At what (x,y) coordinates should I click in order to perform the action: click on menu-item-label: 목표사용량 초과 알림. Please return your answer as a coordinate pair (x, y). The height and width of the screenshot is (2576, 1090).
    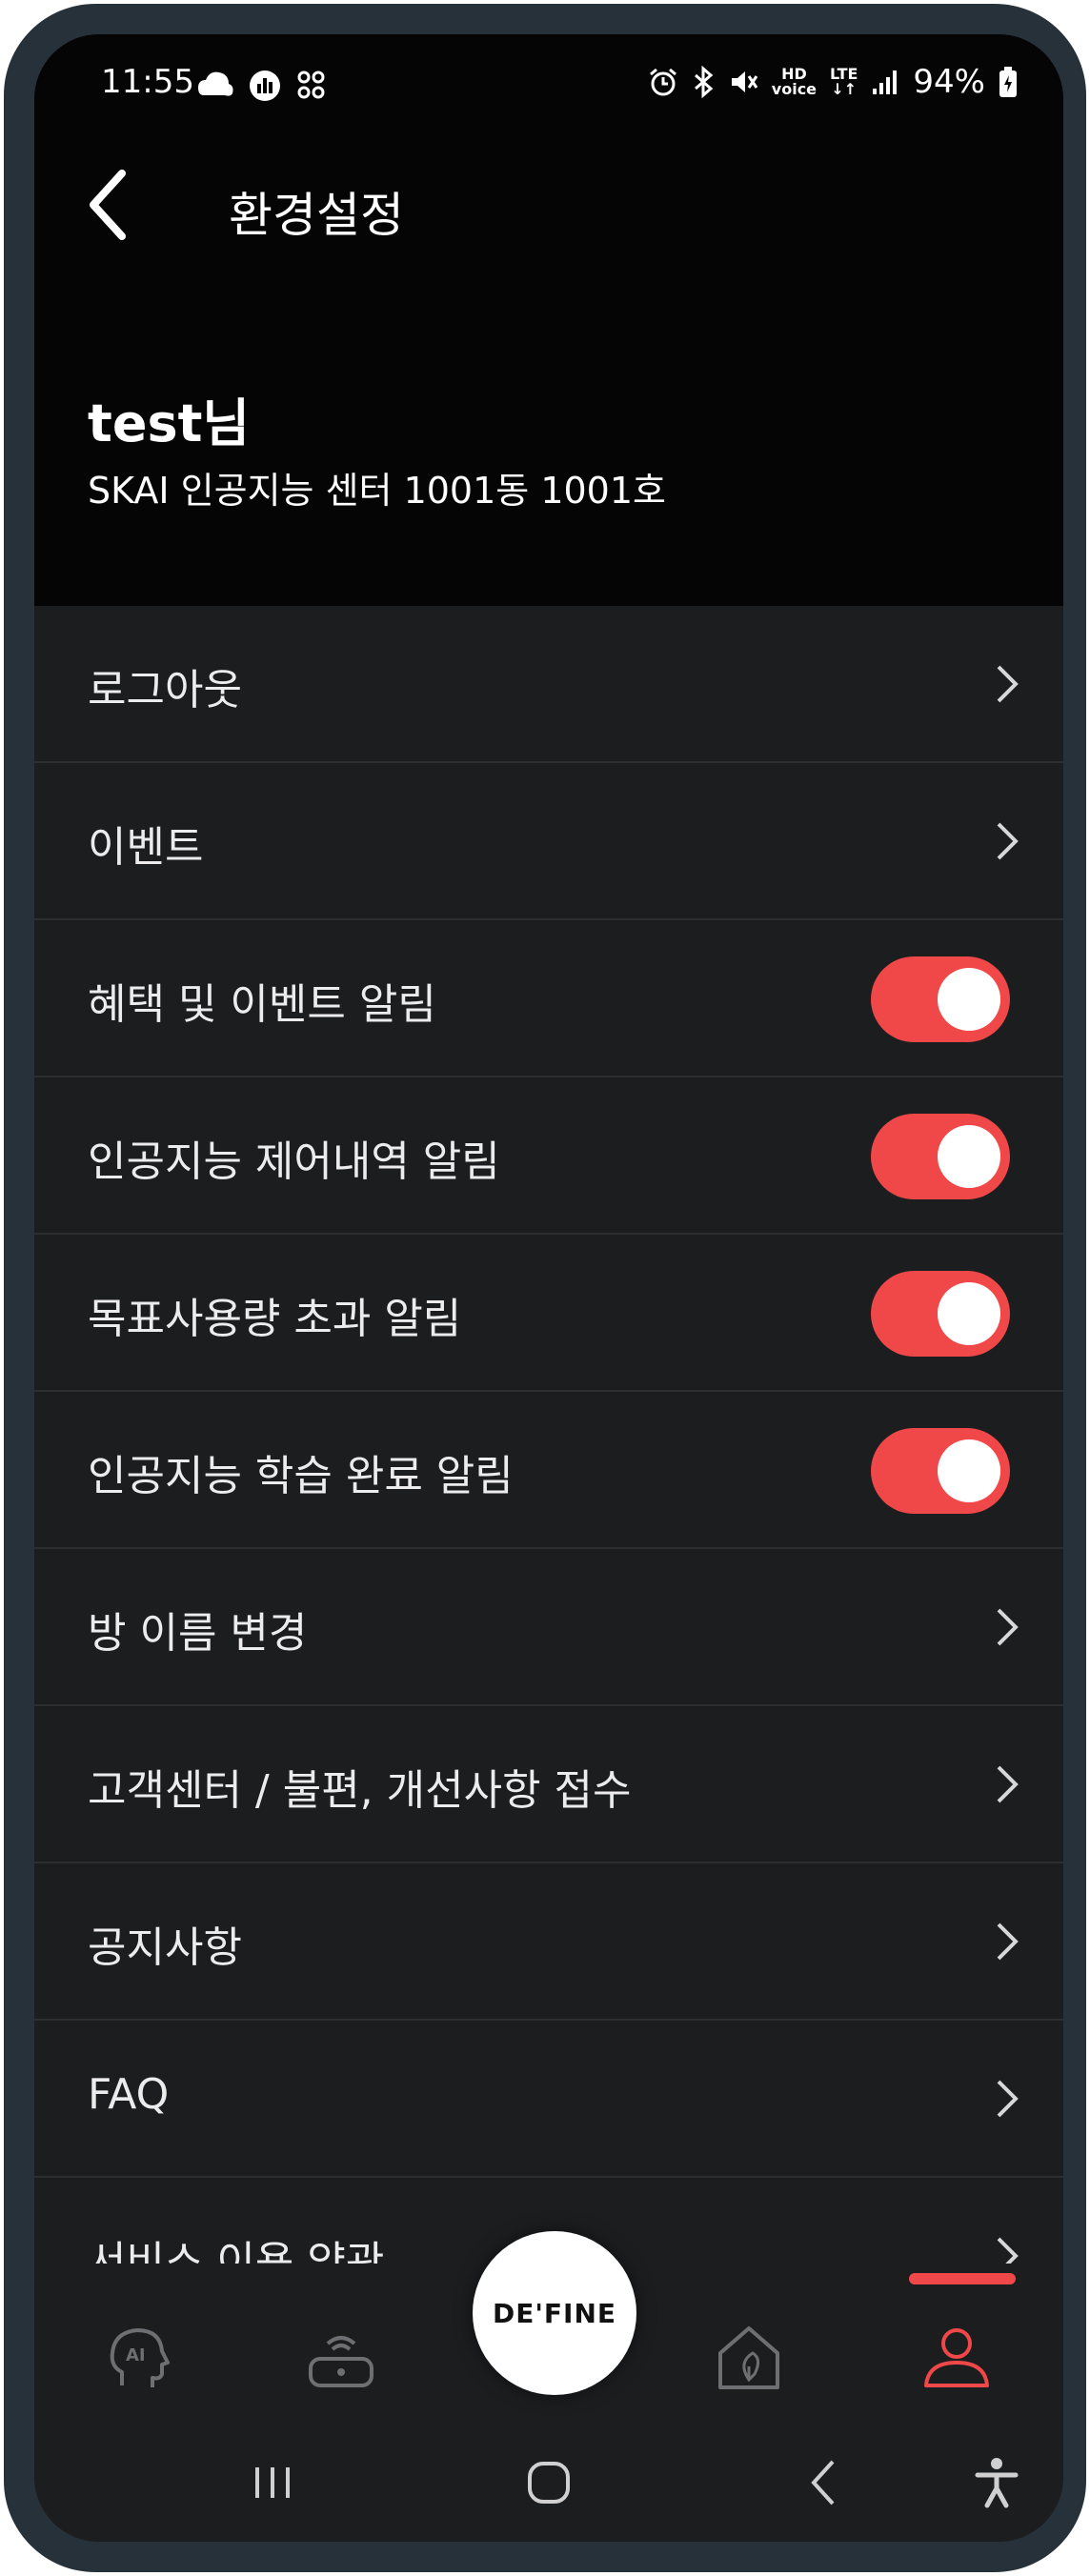
    Looking at the image, I should click on (275, 1319).